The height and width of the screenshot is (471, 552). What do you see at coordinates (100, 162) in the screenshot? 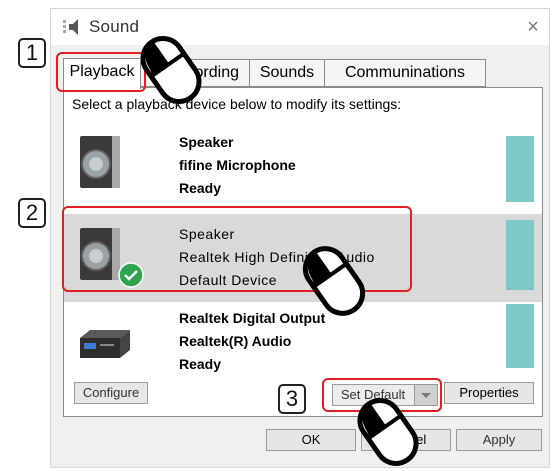
I see `speaker-icon` at bounding box center [100, 162].